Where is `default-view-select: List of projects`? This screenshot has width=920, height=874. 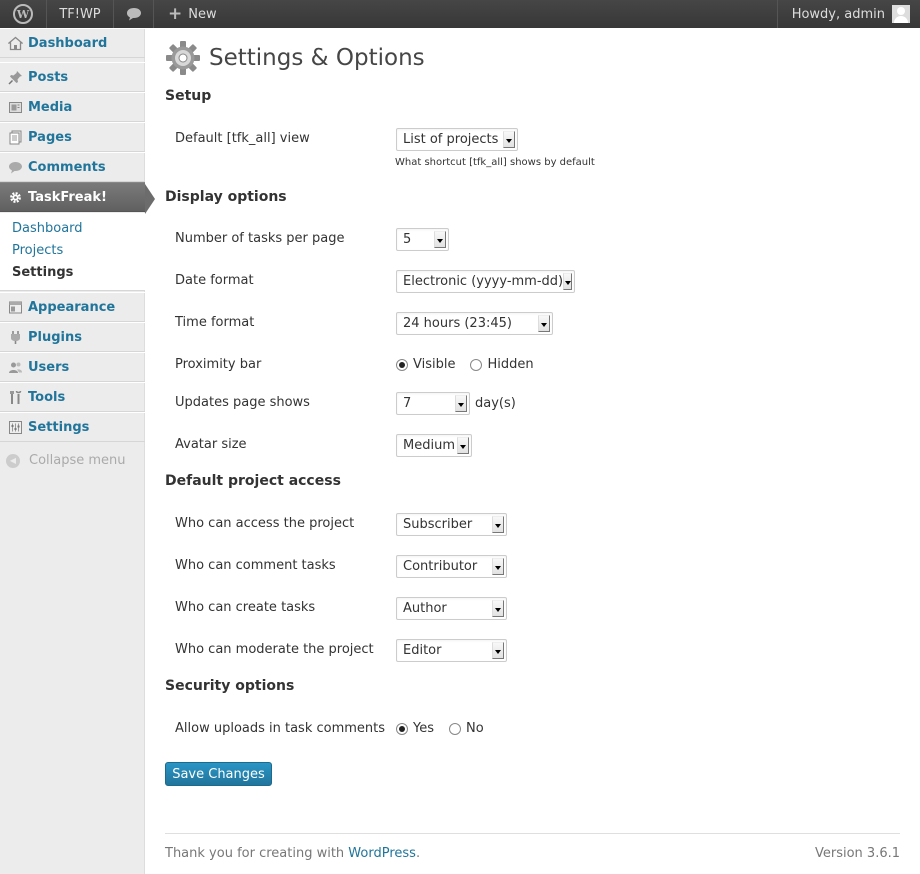
default-view-select: List of projects is located at coordinates (457, 139).